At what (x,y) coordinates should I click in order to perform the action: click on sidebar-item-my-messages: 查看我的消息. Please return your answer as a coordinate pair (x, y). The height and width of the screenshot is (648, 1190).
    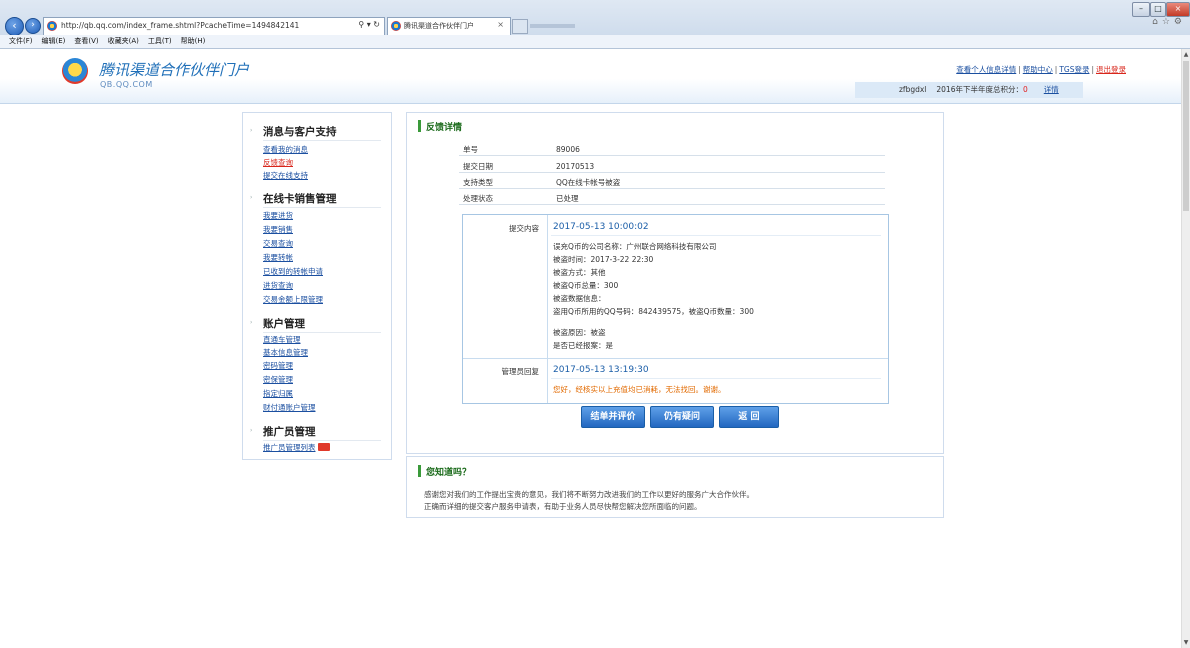
    Looking at the image, I should click on (285, 149).